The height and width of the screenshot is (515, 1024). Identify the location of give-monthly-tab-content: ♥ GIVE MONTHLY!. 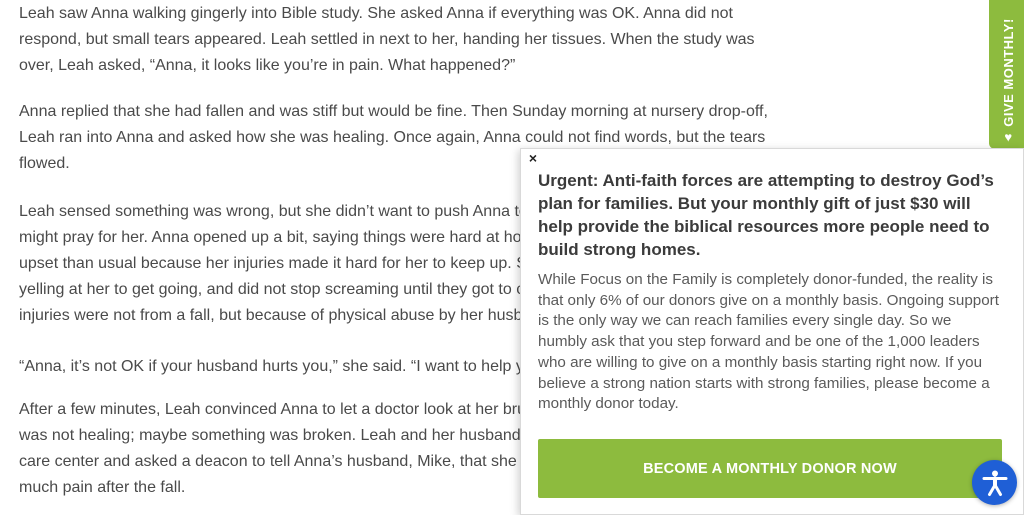
(1008, 81).